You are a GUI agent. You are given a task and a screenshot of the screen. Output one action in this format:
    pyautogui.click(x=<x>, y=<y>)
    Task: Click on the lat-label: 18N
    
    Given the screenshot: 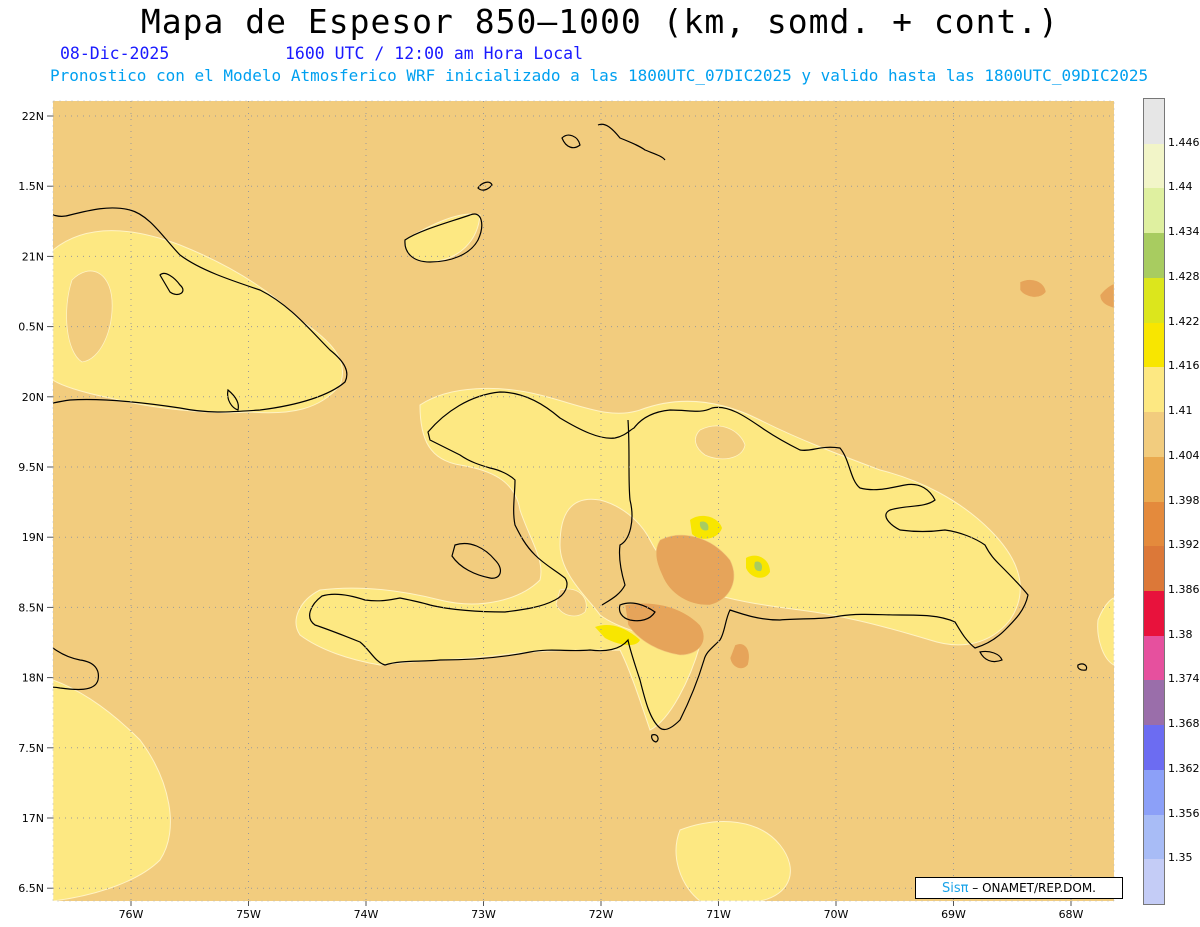 What is the action you would take?
    pyautogui.click(x=33, y=678)
    